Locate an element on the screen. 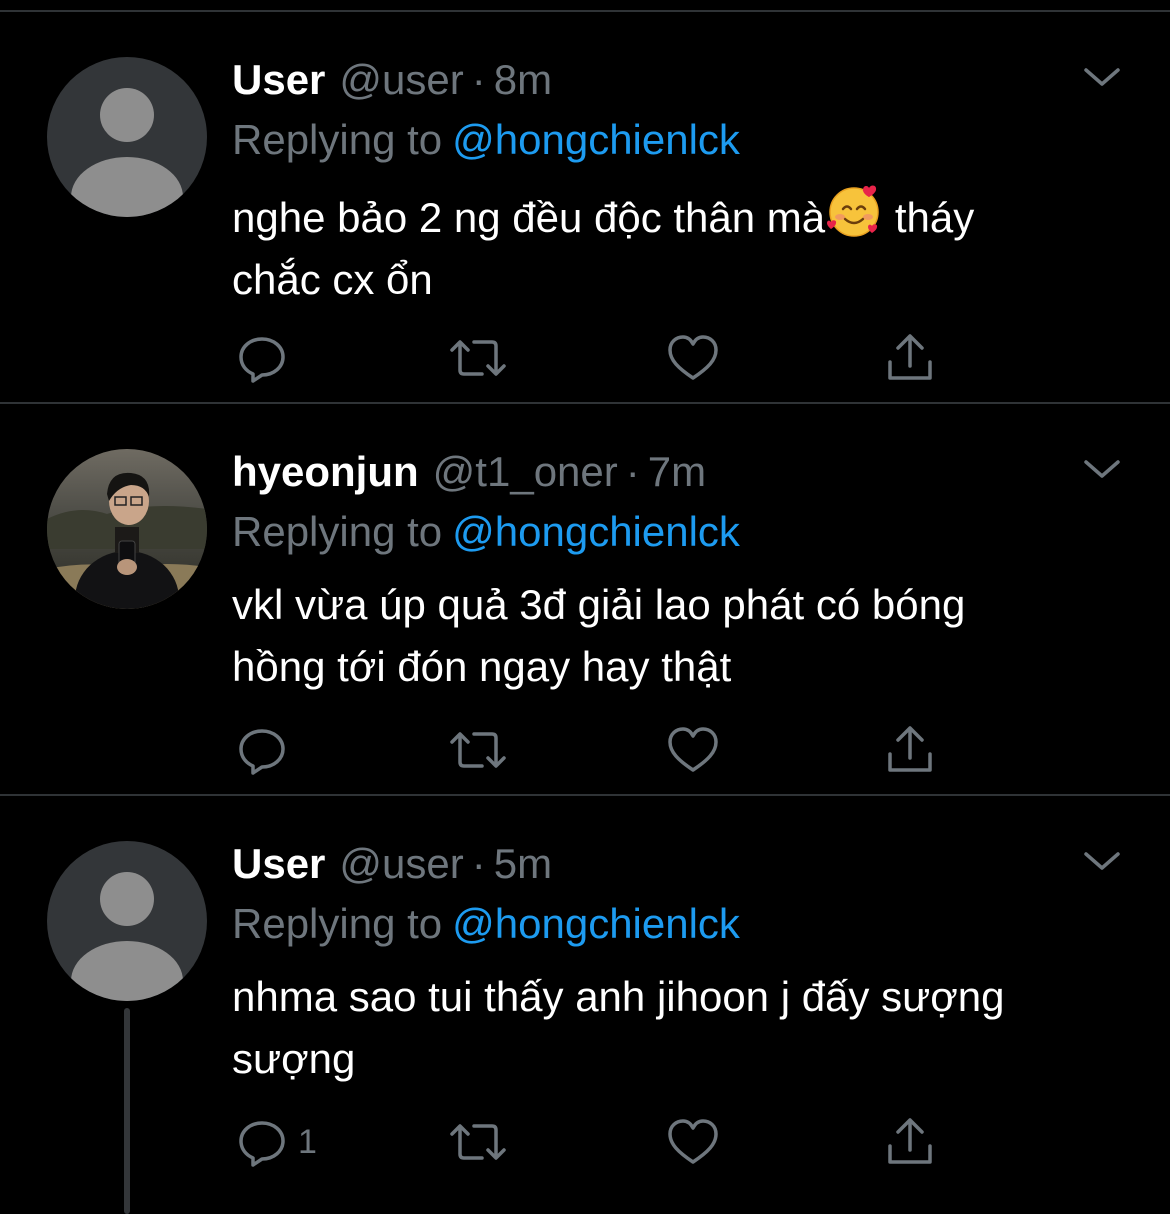 This screenshot has height=1214, width=1170. timestamp: 7m is located at coordinates (677, 471).